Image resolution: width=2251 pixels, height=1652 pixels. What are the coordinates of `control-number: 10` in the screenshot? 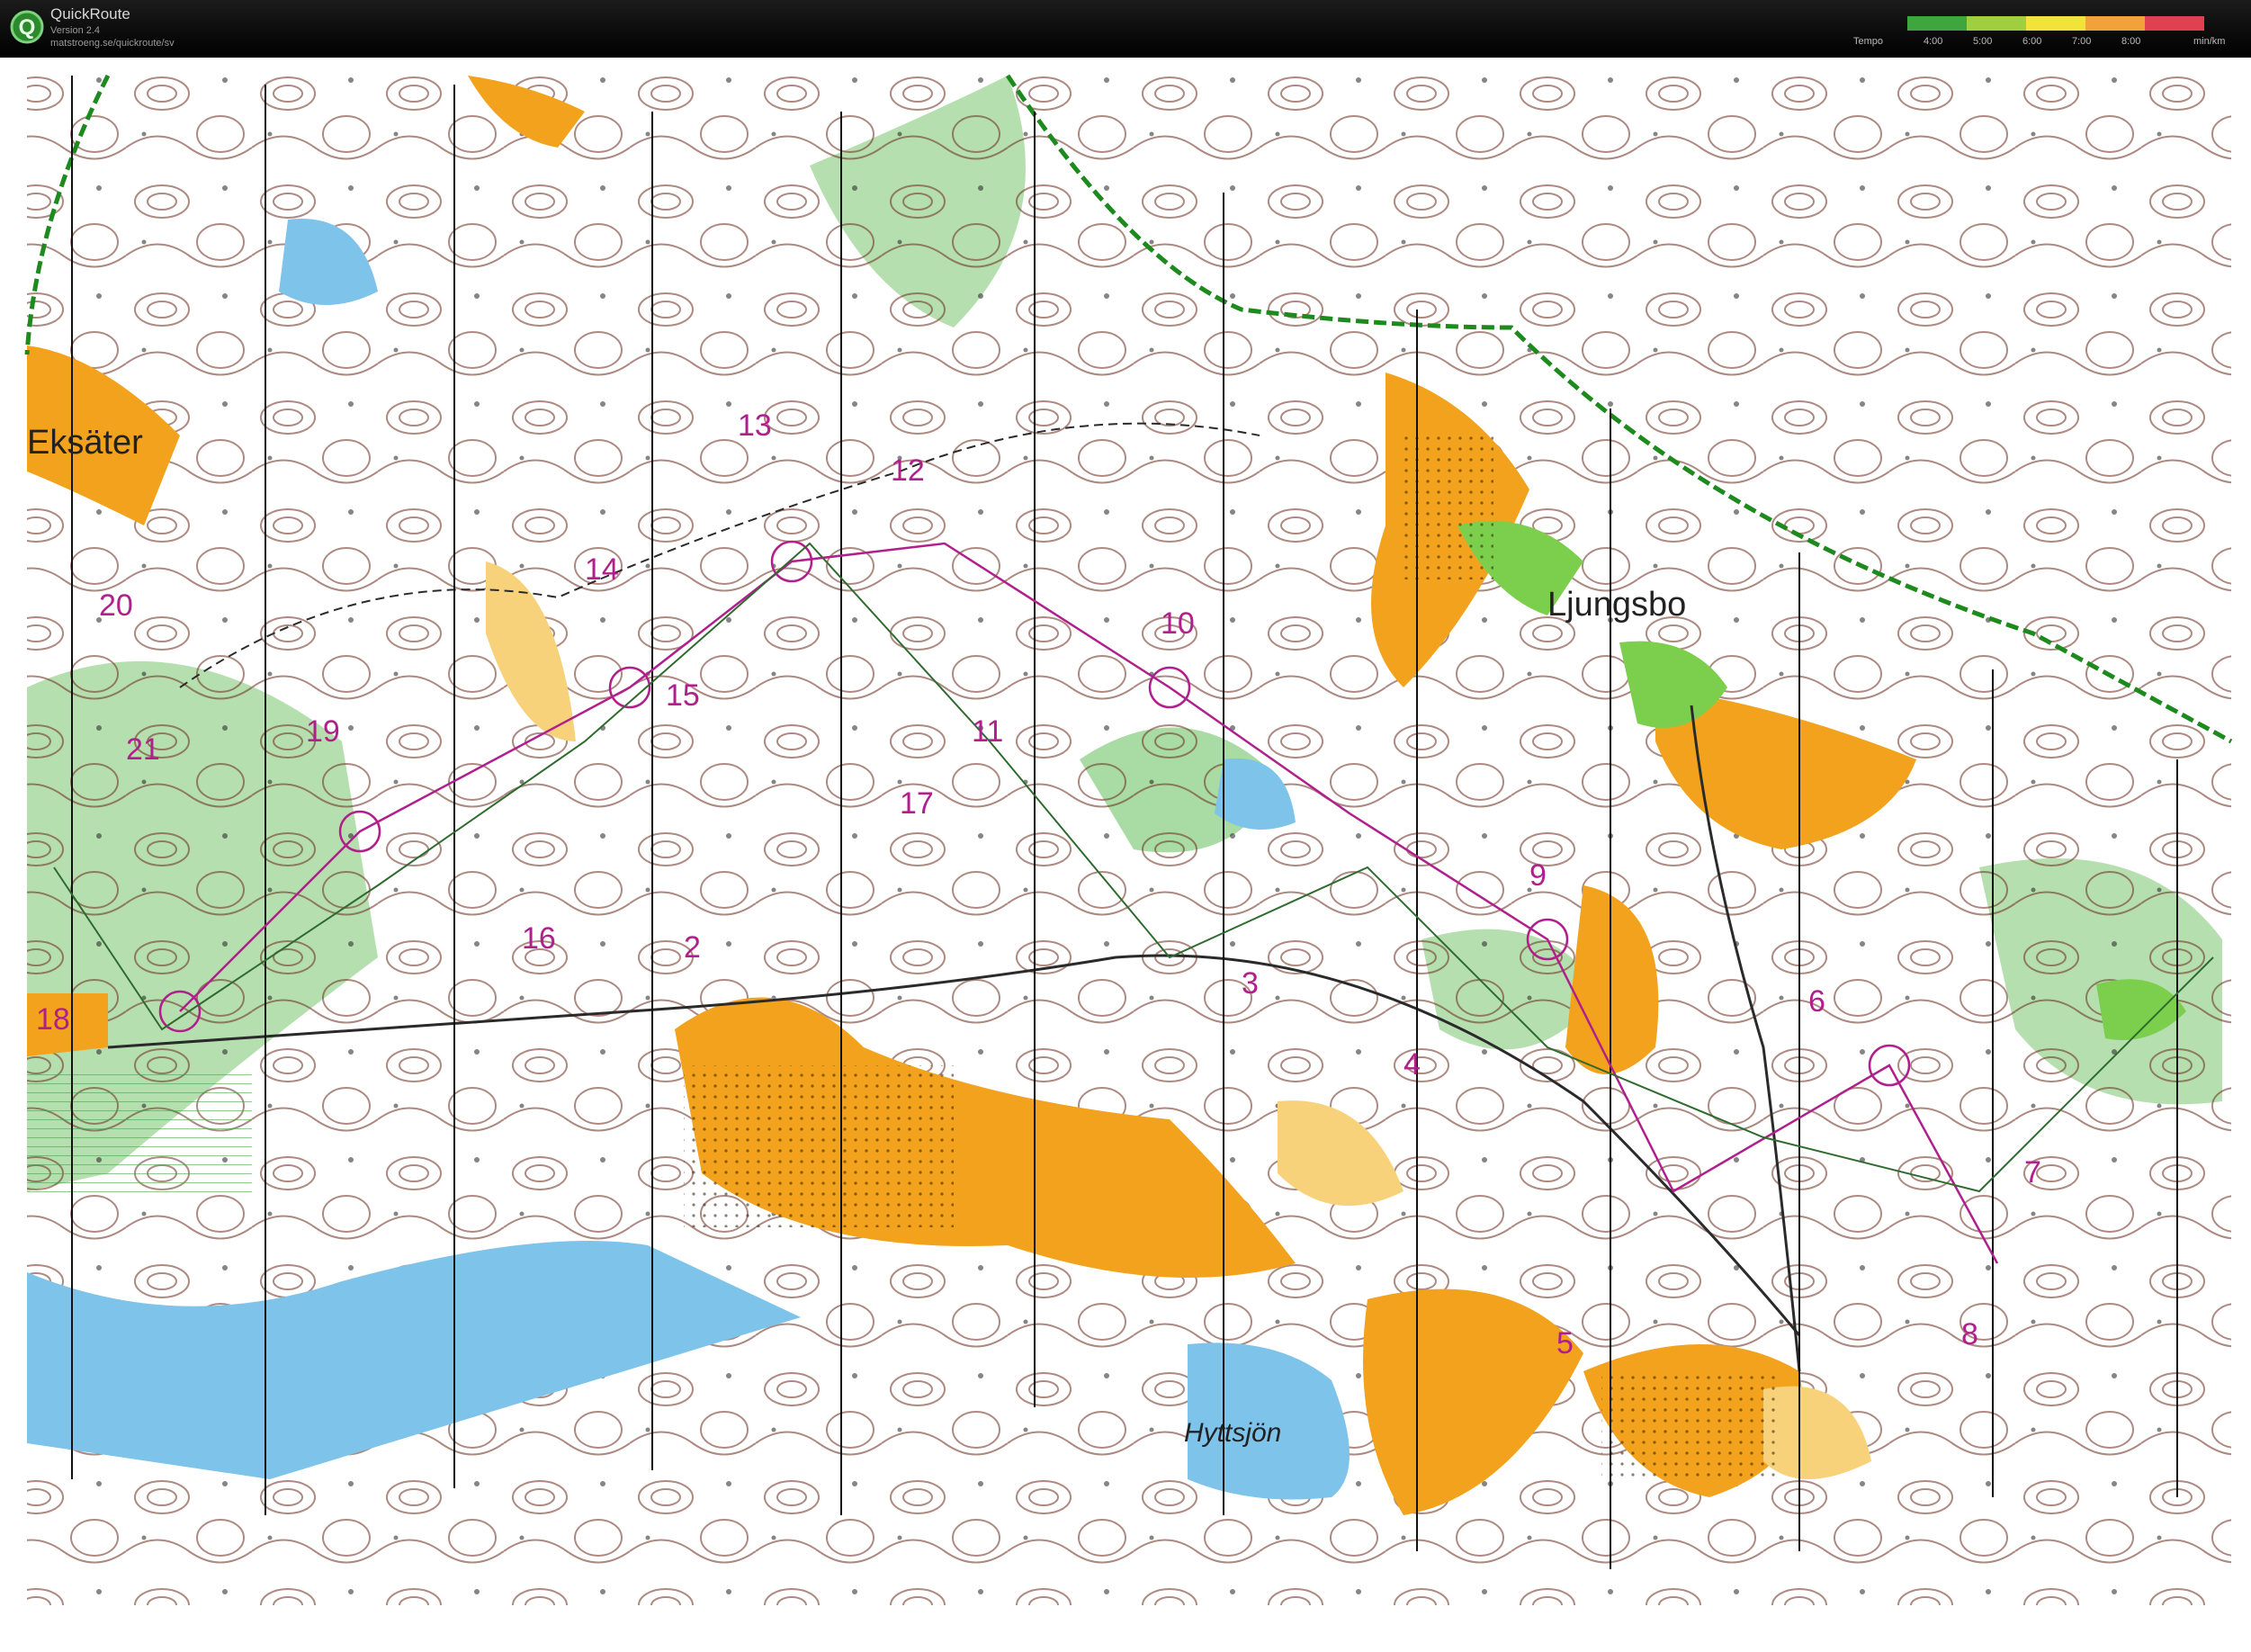 It's located at (1178, 623).